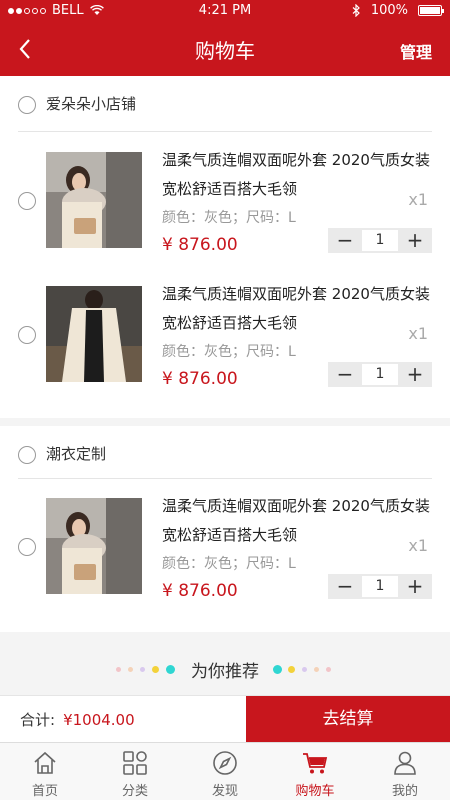 This screenshot has width=450, height=800. What do you see at coordinates (225, 454) in the screenshot?
I see `shop-header: 潮衣定制` at bounding box center [225, 454].